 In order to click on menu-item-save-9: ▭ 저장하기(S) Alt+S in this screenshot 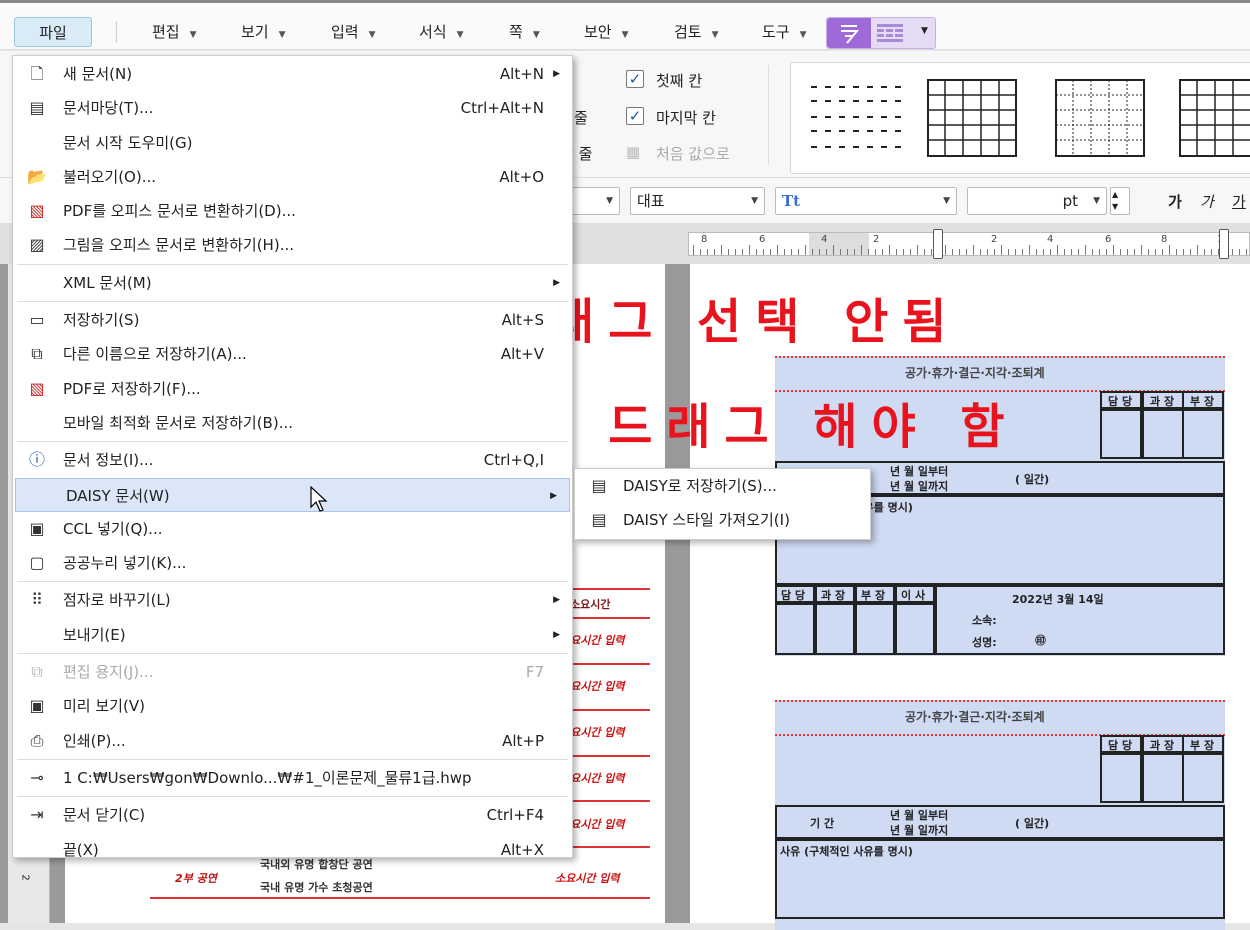, I will do `click(292, 320)`.